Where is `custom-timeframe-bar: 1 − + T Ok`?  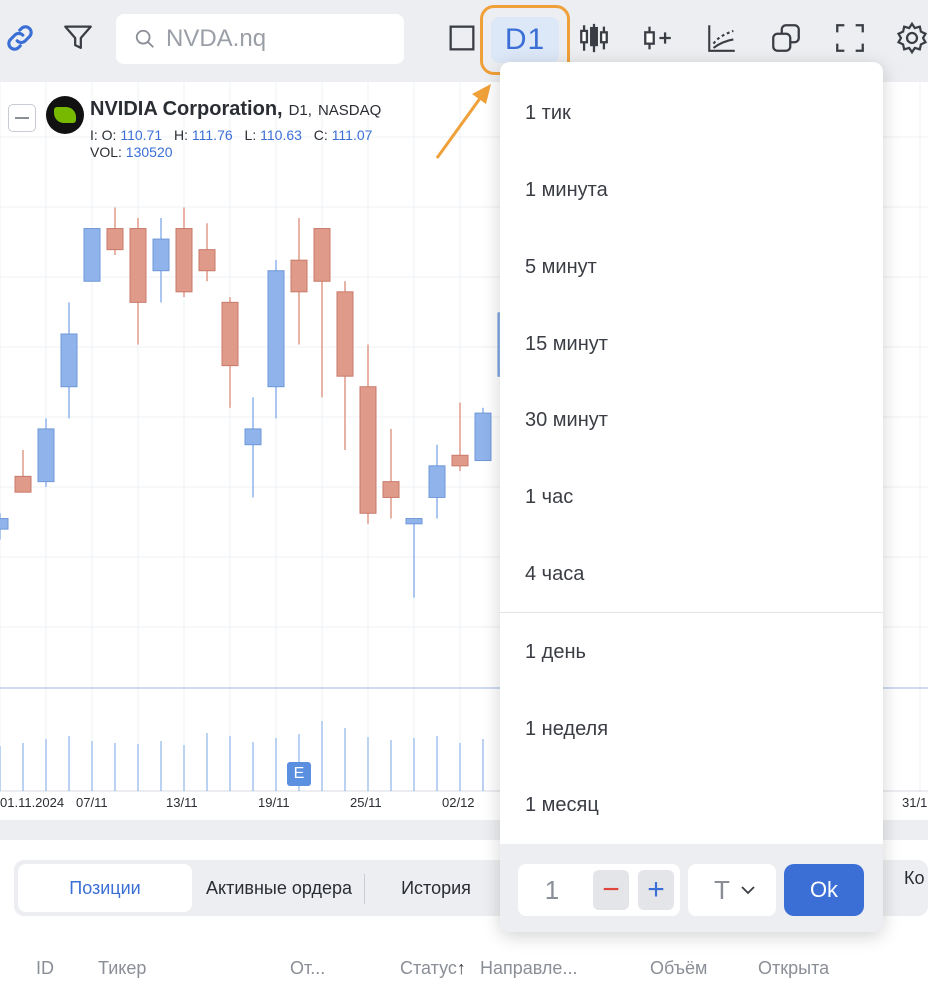
custom-timeframe-bar: 1 − + T Ok is located at coordinates (691, 888).